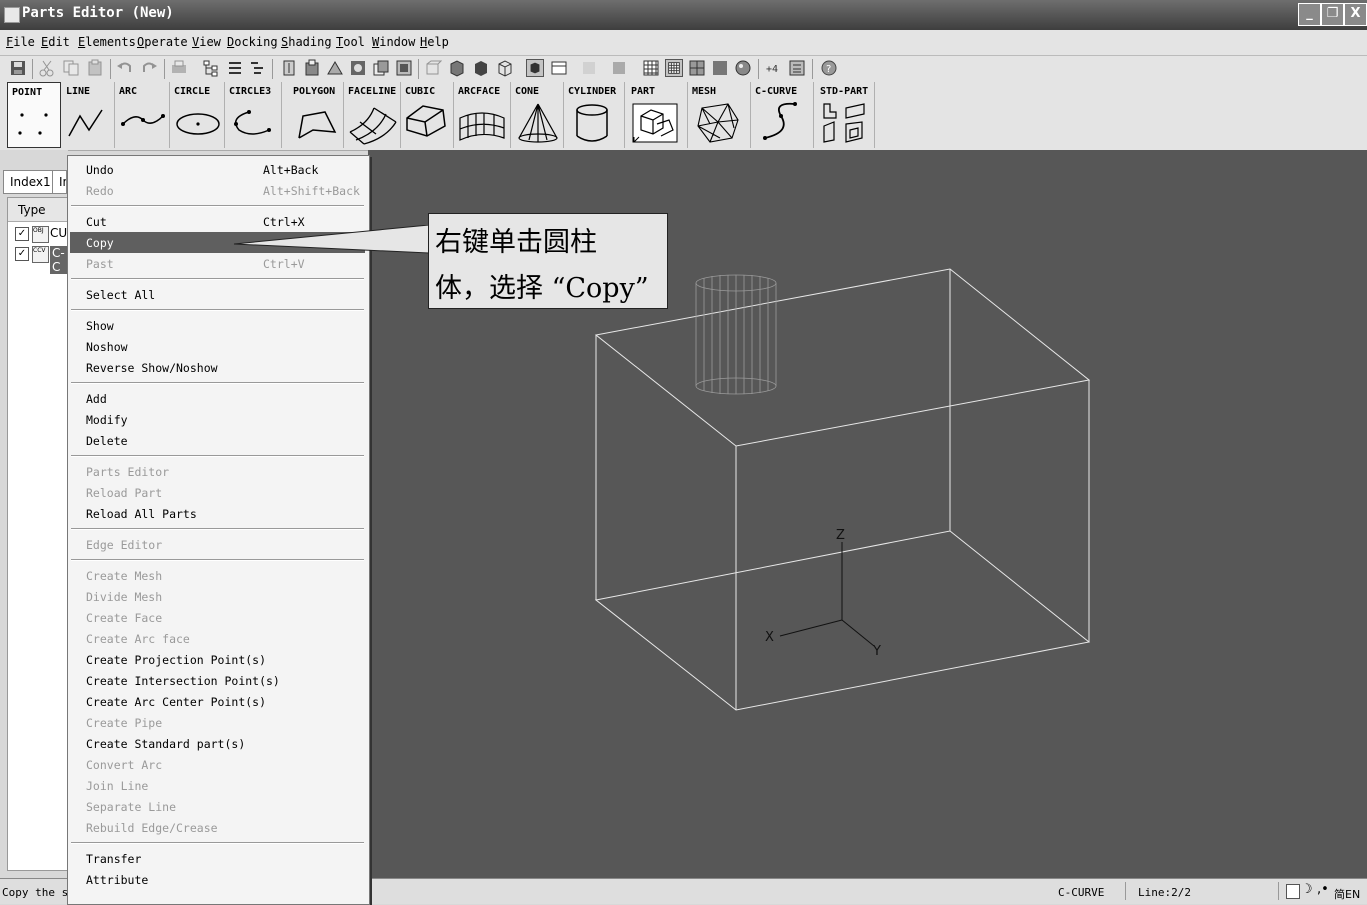 The width and height of the screenshot is (1367, 905). I want to click on menu-item-delete: Delete, so click(217, 440).